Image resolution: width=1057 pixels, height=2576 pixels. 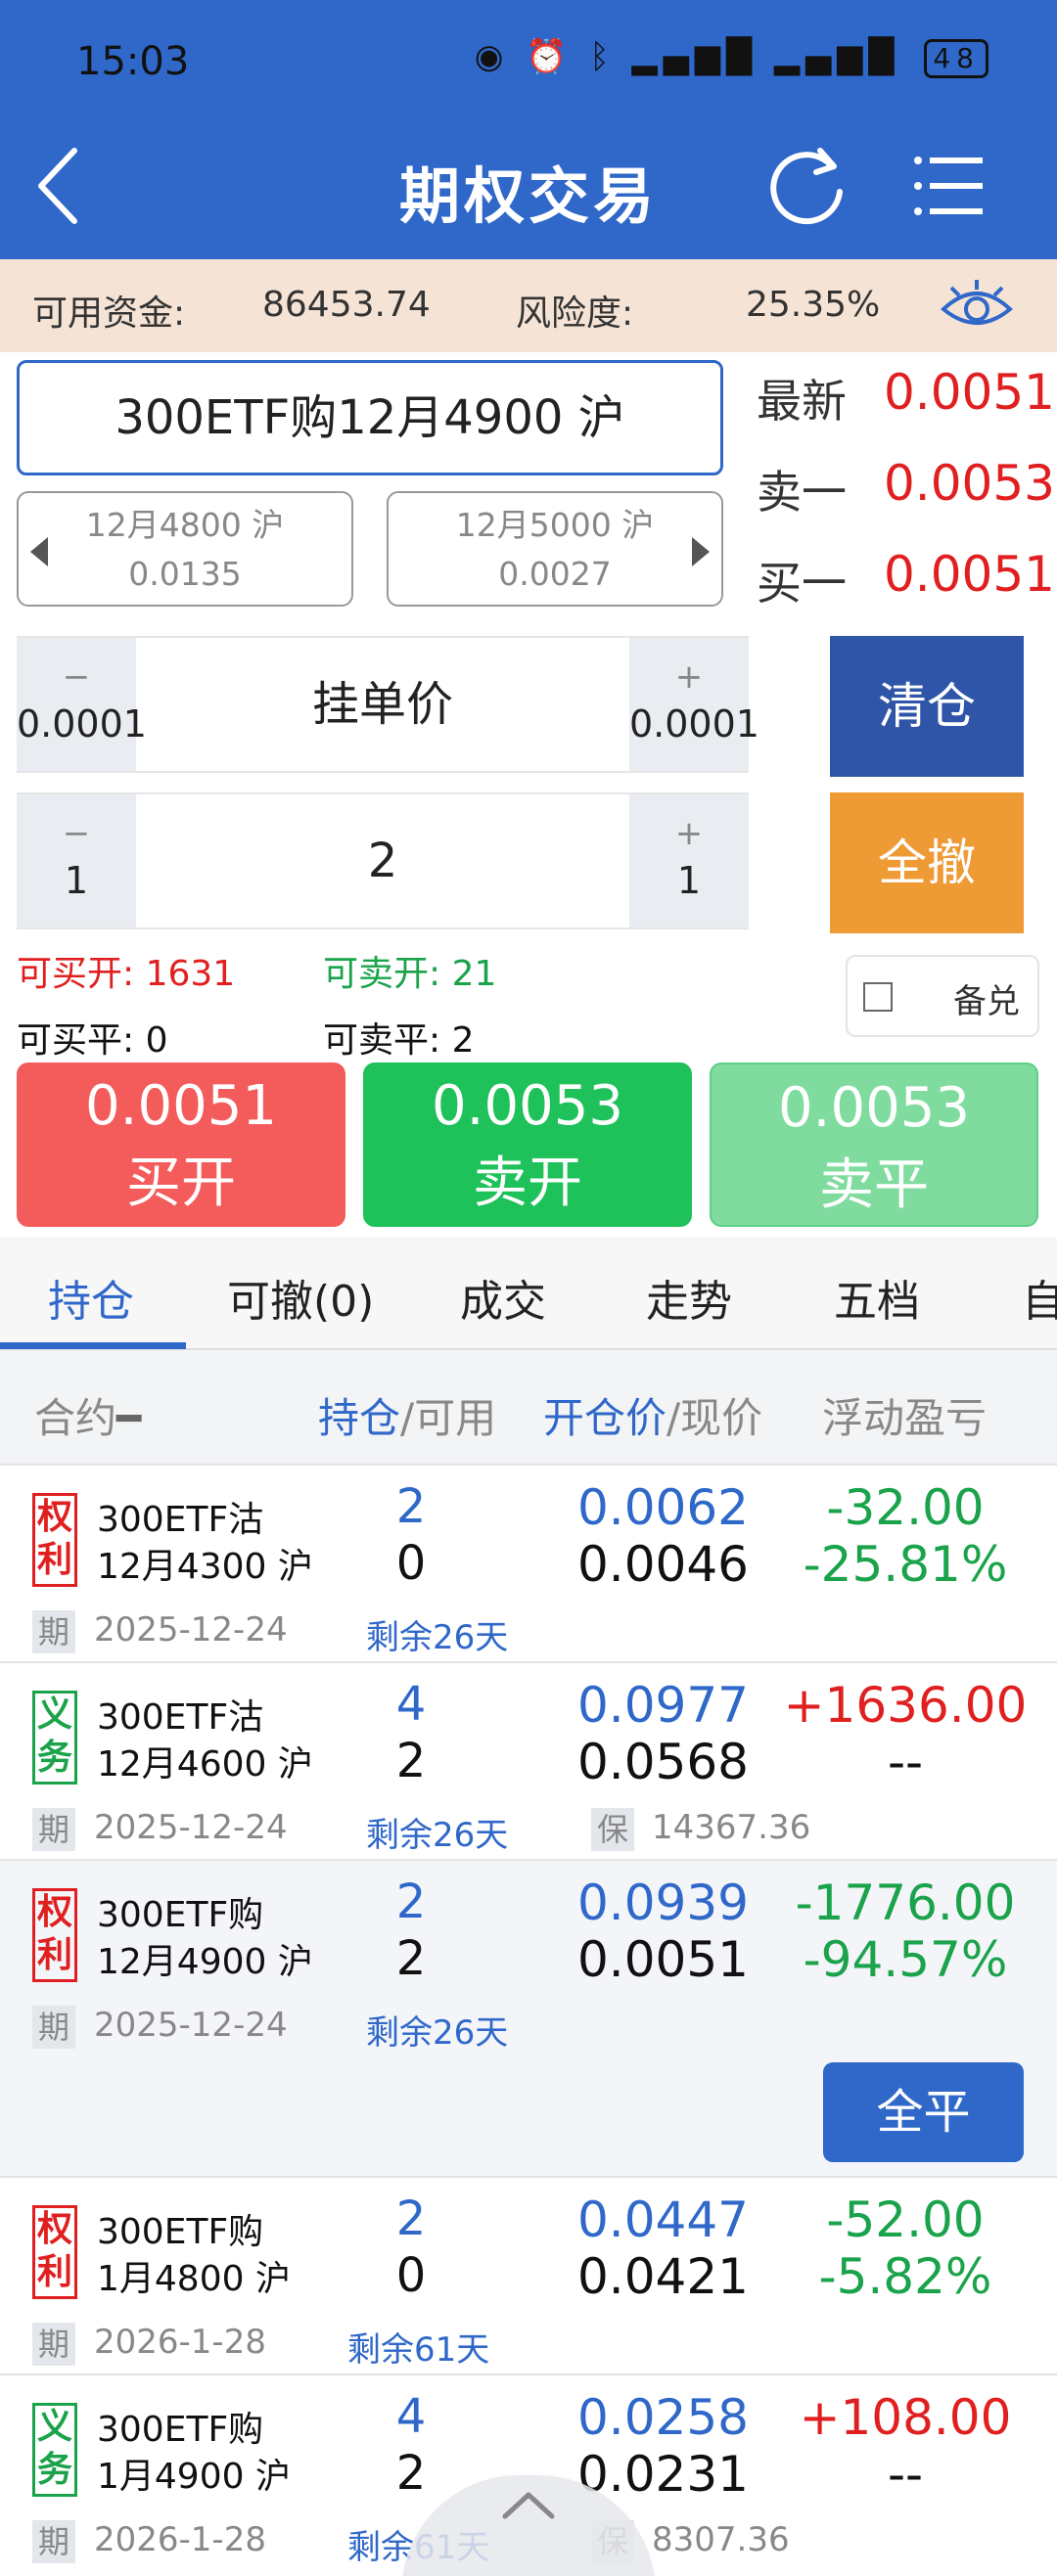 I want to click on contract-selector: 300ETF购12月4900 沪, so click(x=370, y=417).